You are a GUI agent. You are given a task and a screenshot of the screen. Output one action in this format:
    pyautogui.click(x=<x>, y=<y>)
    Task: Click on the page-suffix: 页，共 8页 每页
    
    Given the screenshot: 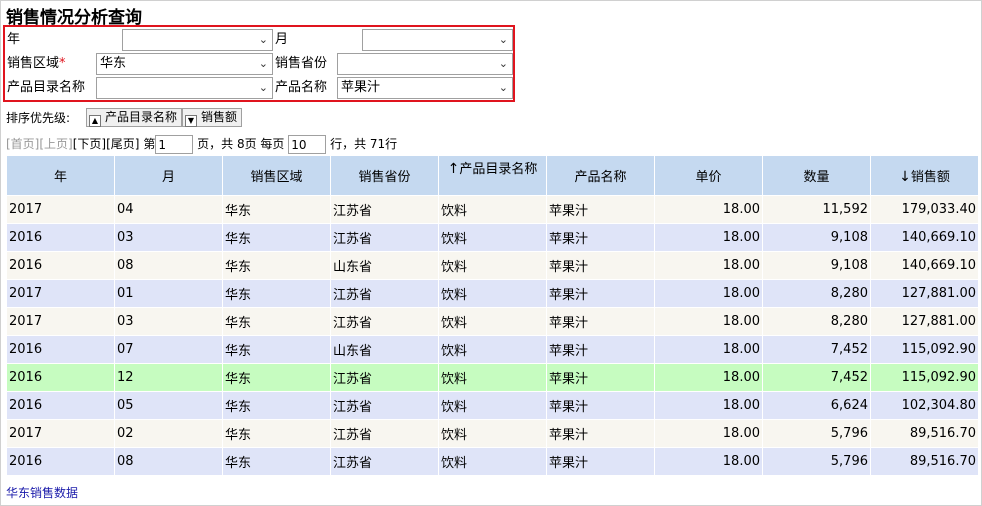 What is the action you would take?
    pyautogui.click(x=241, y=144)
    